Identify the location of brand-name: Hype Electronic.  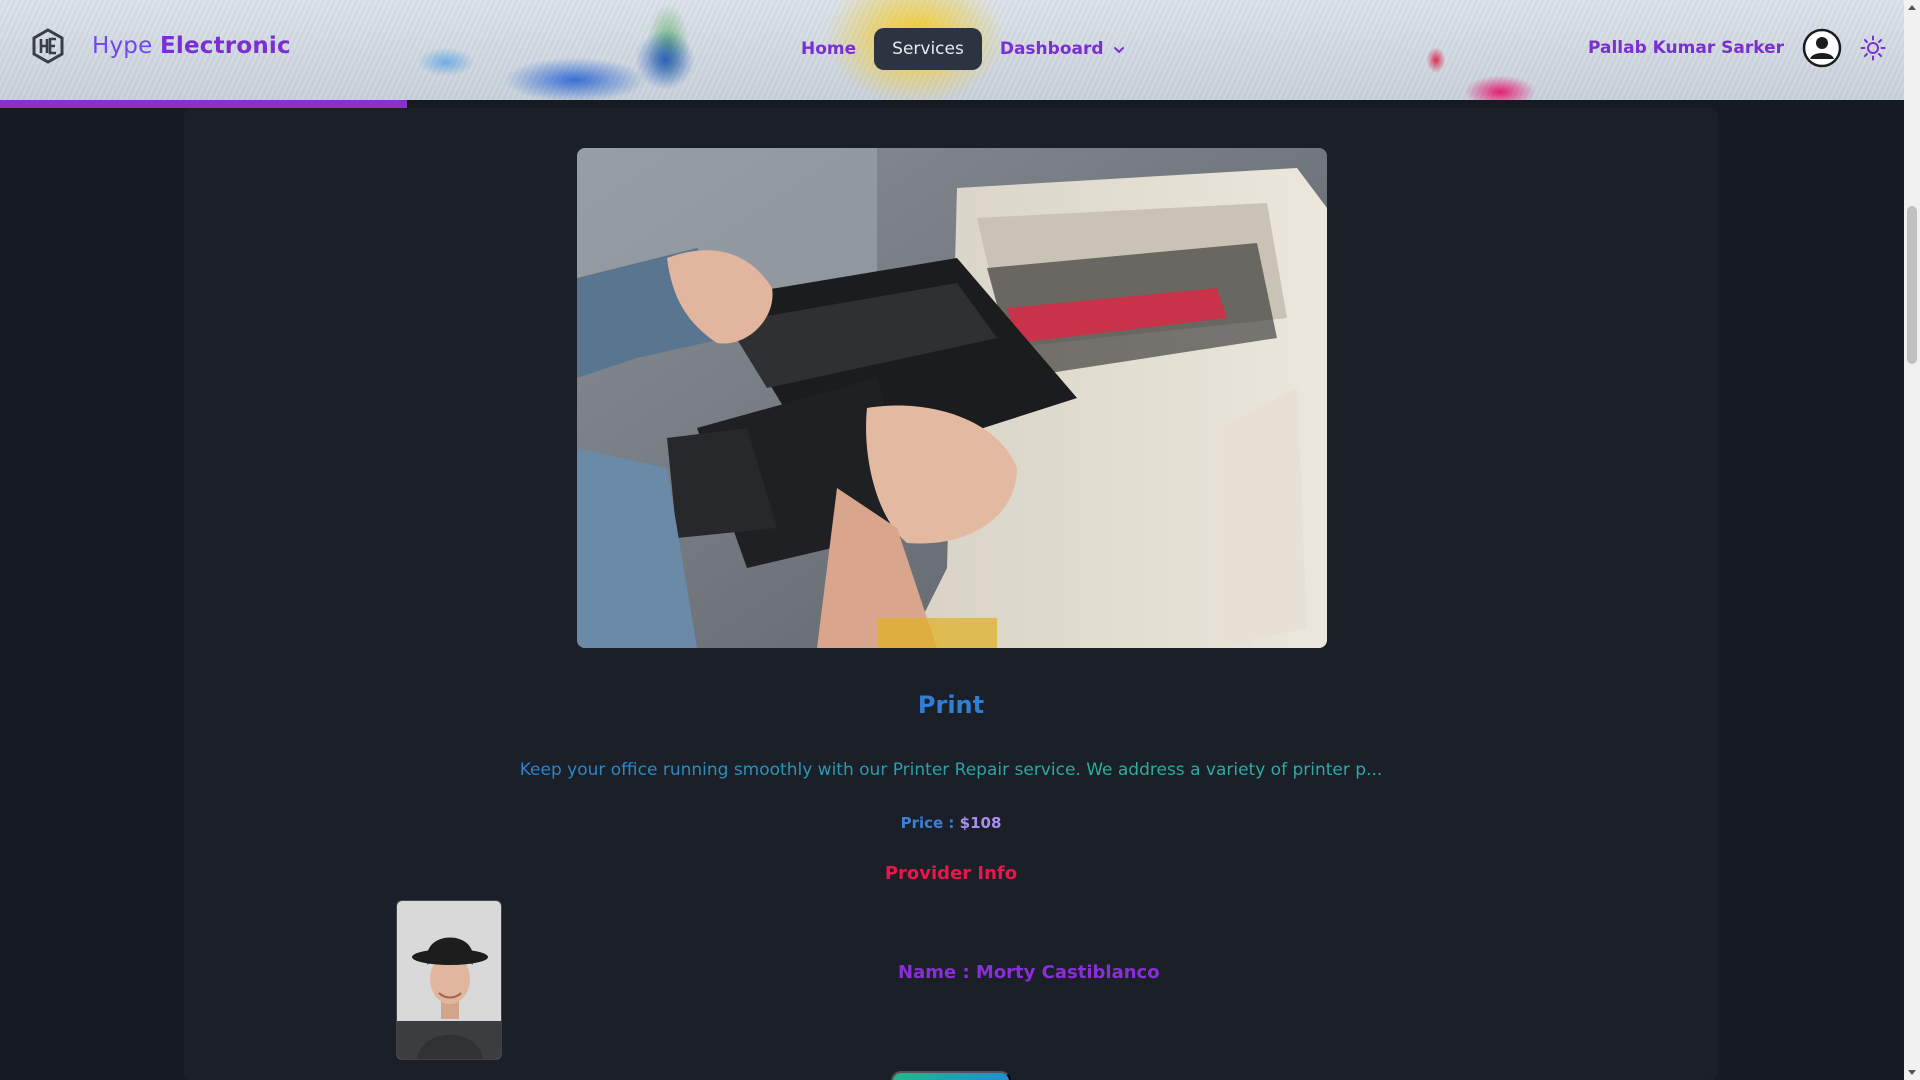
(191, 46).